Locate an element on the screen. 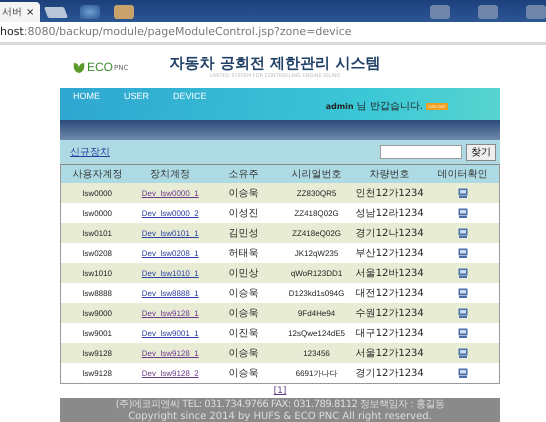 This screenshot has height=422, width=546. table-cell: D123kd1s094G is located at coordinates (317, 293).